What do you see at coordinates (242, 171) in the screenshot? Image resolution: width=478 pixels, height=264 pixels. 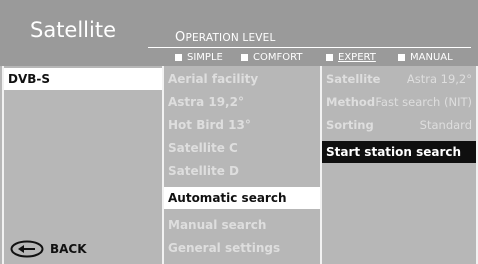 I see `menu-item-satellite-d: Satellite D` at bounding box center [242, 171].